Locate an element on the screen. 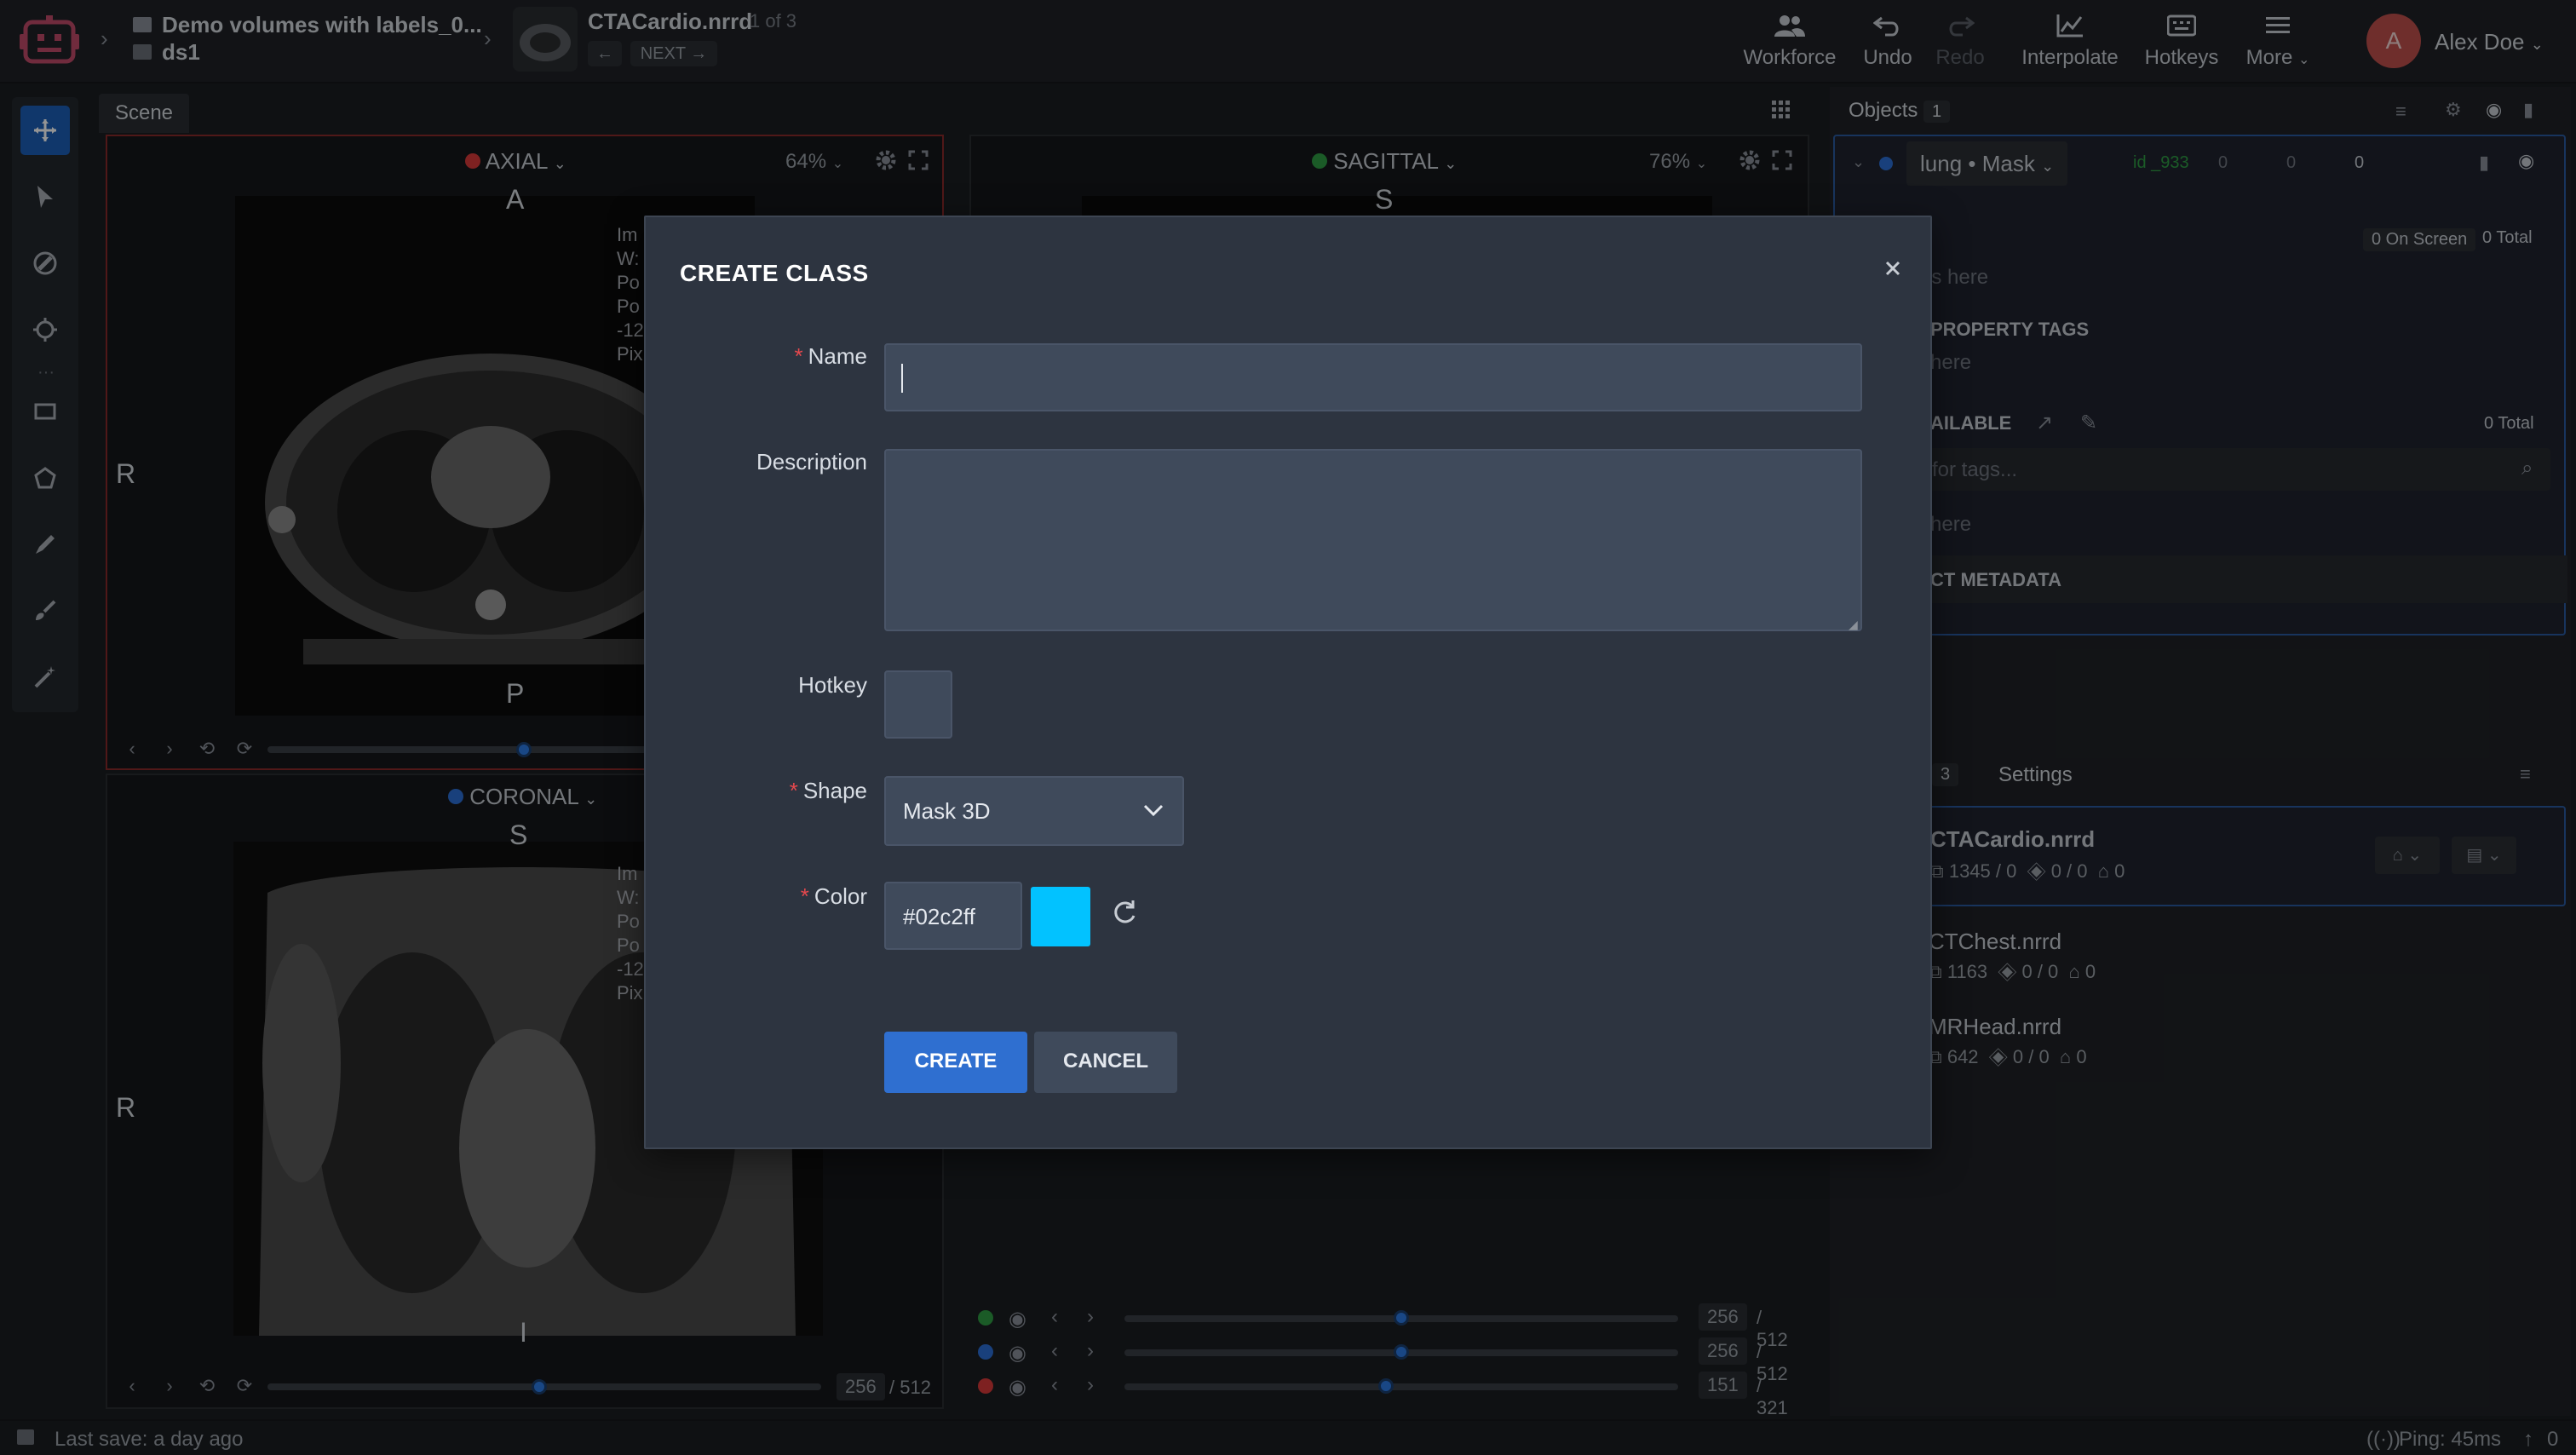 This screenshot has width=2576, height=1455. description-label: Description is located at coordinates (811, 462).